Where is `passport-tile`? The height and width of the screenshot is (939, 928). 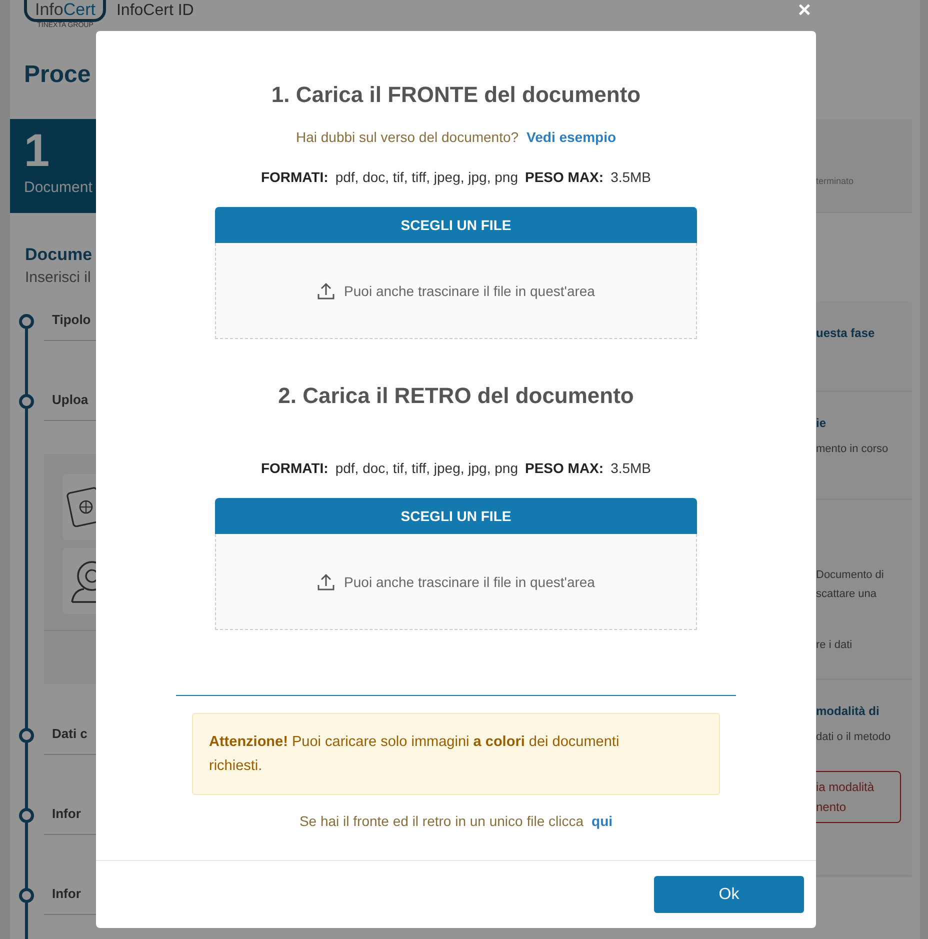
passport-tile is located at coordinates (79, 507).